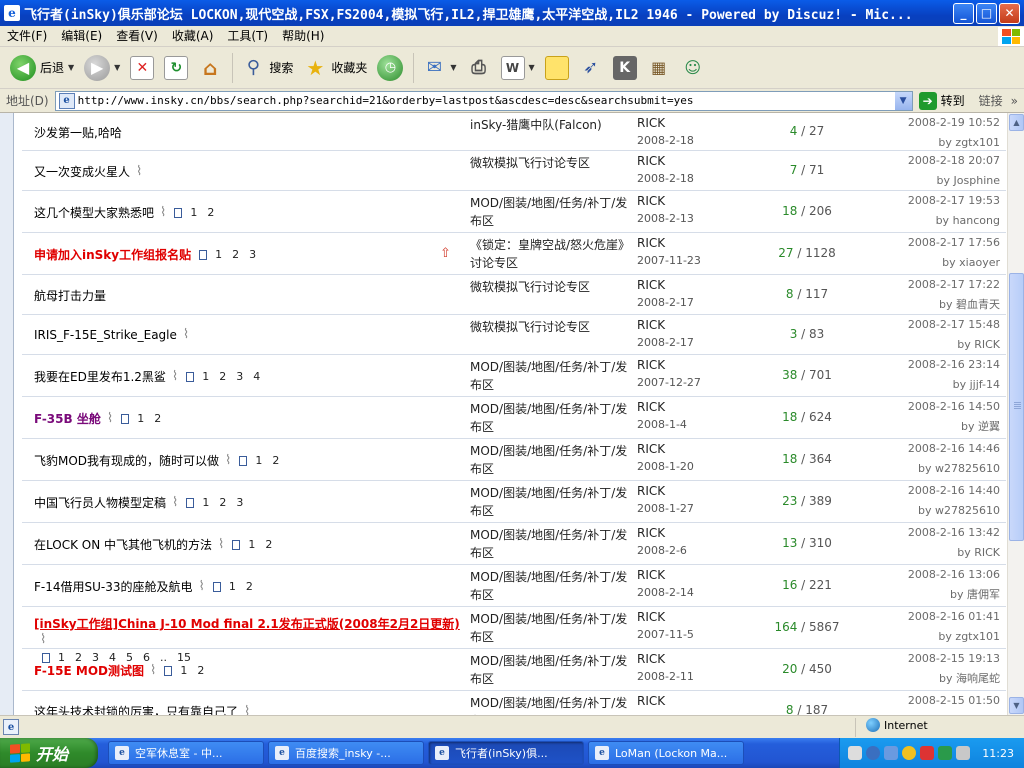 This screenshot has height=768, width=1024. Describe the element at coordinates (102, 68) in the screenshot. I see `forward-button: ▶ ▼` at that location.